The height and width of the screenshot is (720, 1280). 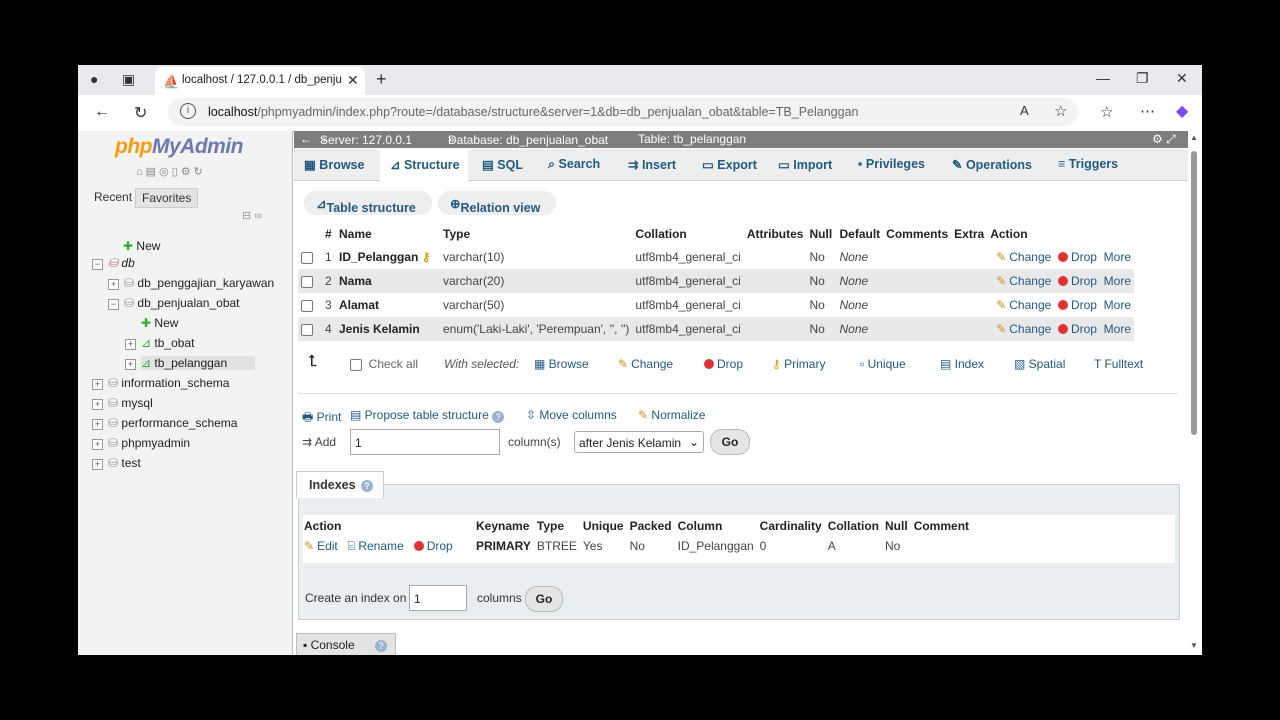 I want to click on breadcrumb-table: Table: tb_pelanggan, so click(x=692, y=139).